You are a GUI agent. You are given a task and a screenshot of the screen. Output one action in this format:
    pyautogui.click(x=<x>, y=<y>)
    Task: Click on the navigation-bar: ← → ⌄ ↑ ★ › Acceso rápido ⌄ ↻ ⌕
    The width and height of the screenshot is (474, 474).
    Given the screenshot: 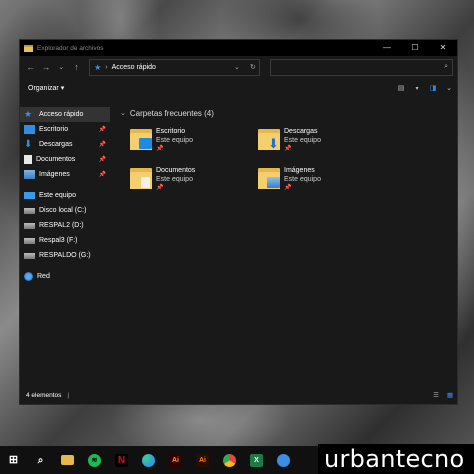 What is the action you would take?
    pyautogui.click(x=238, y=67)
    